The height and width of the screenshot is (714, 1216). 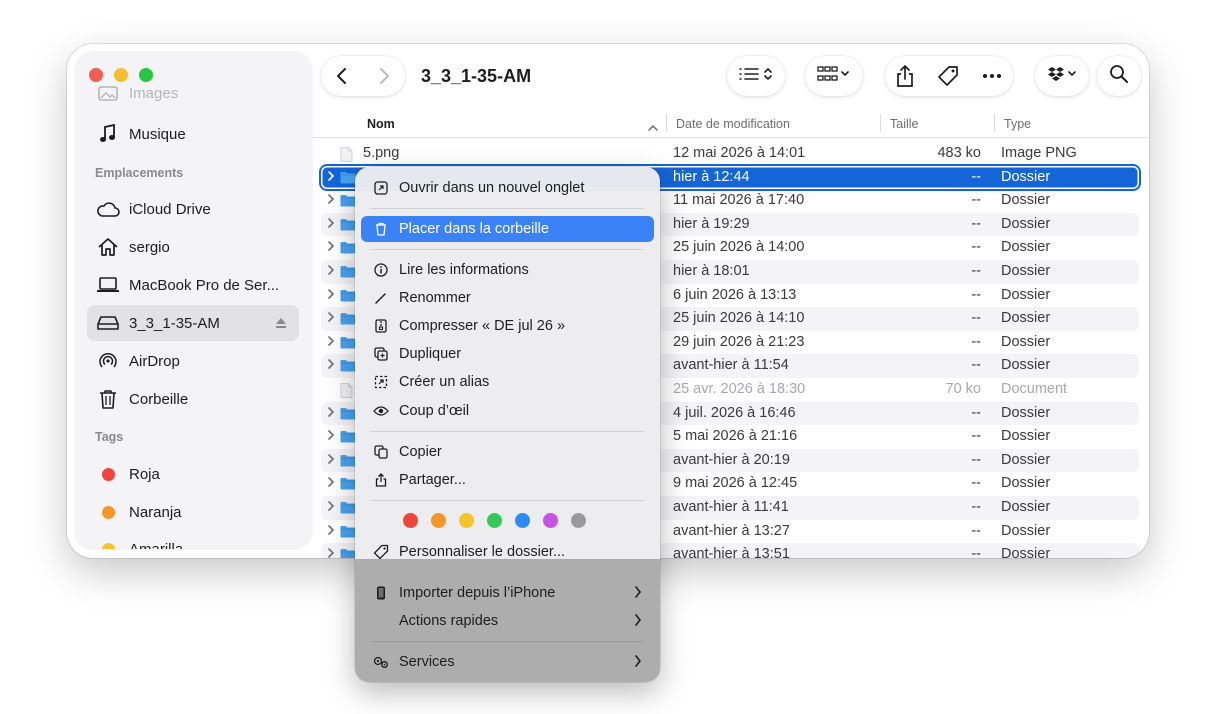 What do you see at coordinates (108, 543) in the screenshot?
I see `tag-color-dot` at bounding box center [108, 543].